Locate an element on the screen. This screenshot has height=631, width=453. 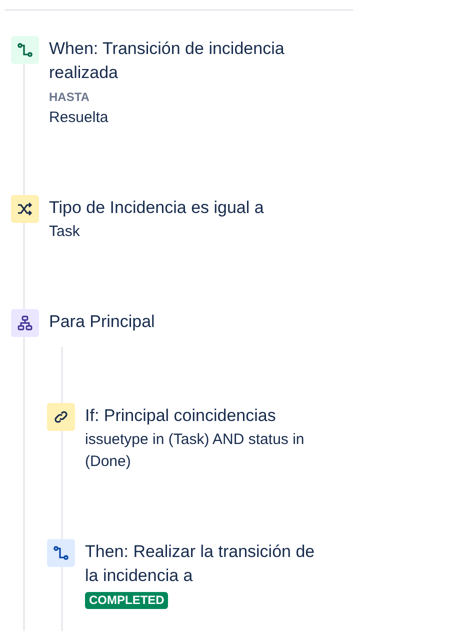
shuffle-icon is located at coordinates (25, 209).